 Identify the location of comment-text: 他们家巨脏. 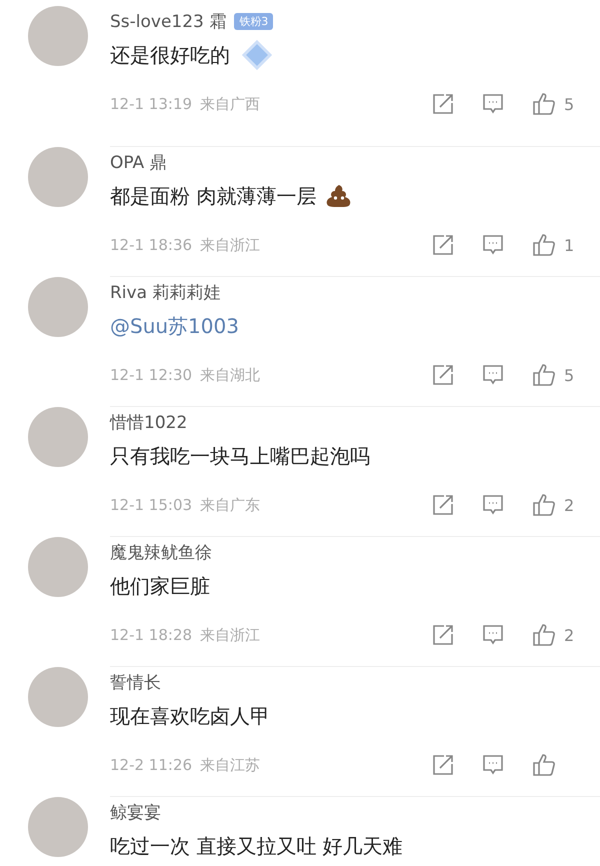
(160, 586).